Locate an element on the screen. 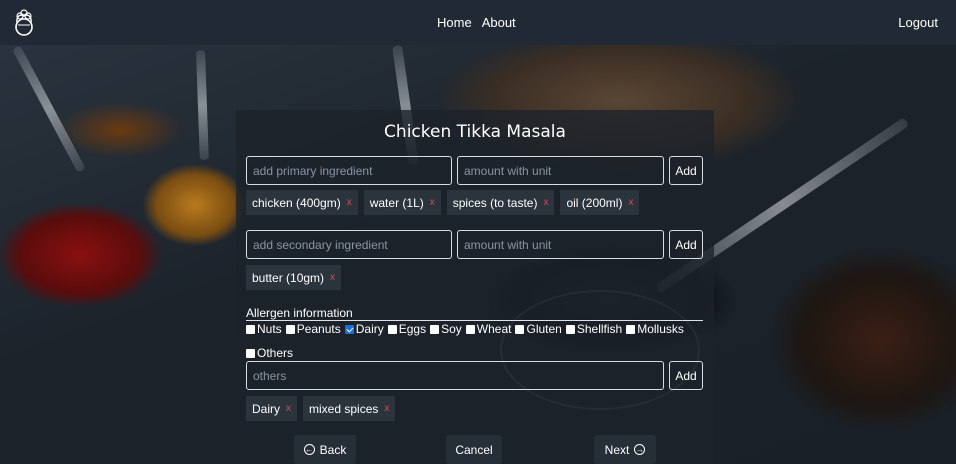 This screenshot has height=464, width=956. next-button: Next → is located at coordinates (625, 449).